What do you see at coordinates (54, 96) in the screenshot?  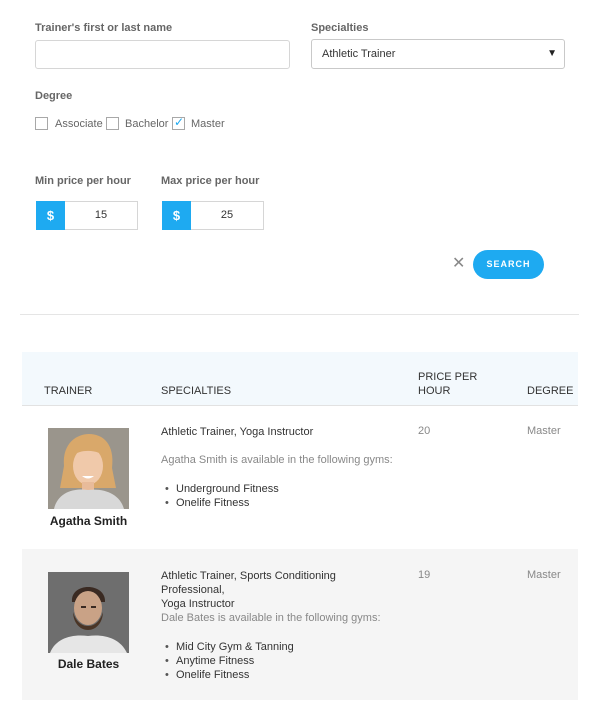 I see `degree-label: Degree` at bounding box center [54, 96].